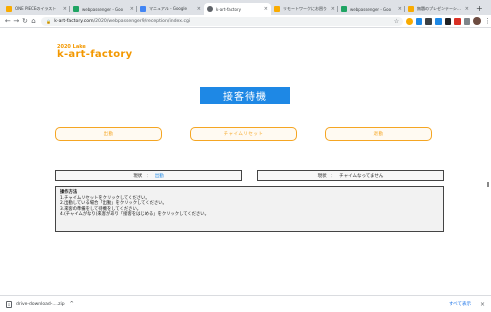 The image size is (491, 312). What do you see at coordinates (17, 21) in the screenshot?
I see `forward-icon: →` at bounding box center [17, 21].